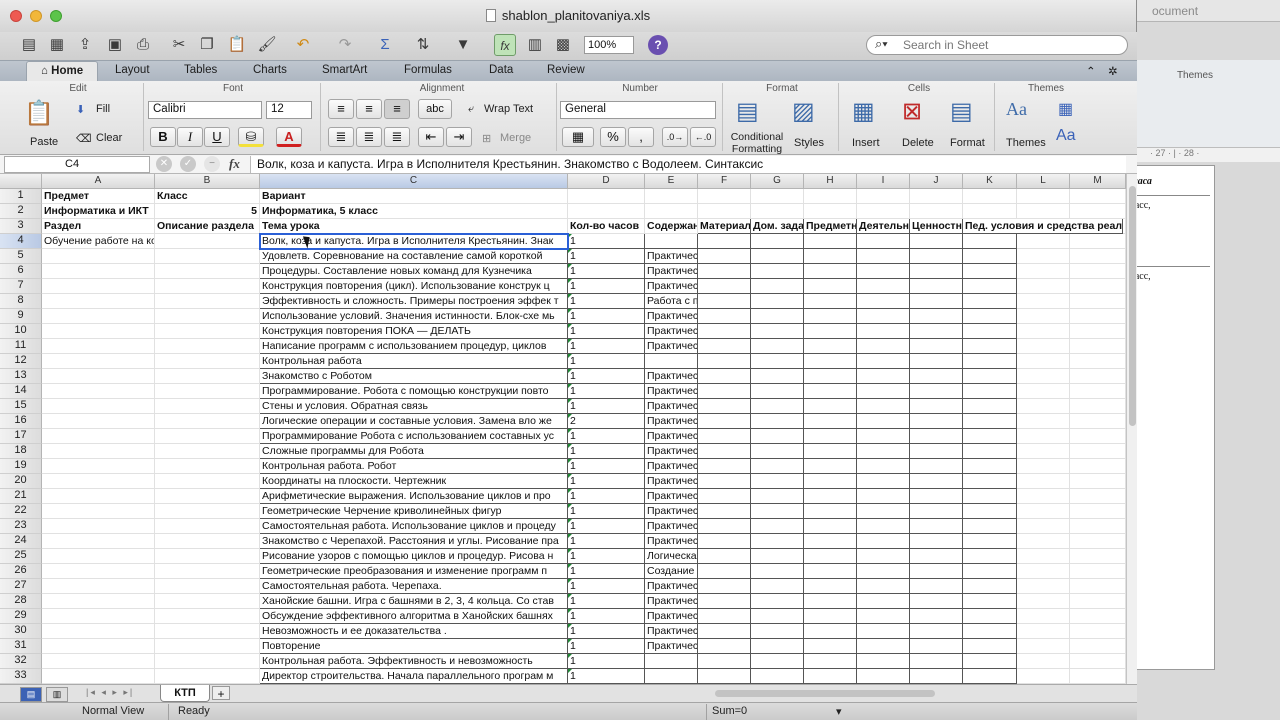  Describe the element at coordinates (85, 45) in the screenshot. I see `open-icon: ⇪` at that location.